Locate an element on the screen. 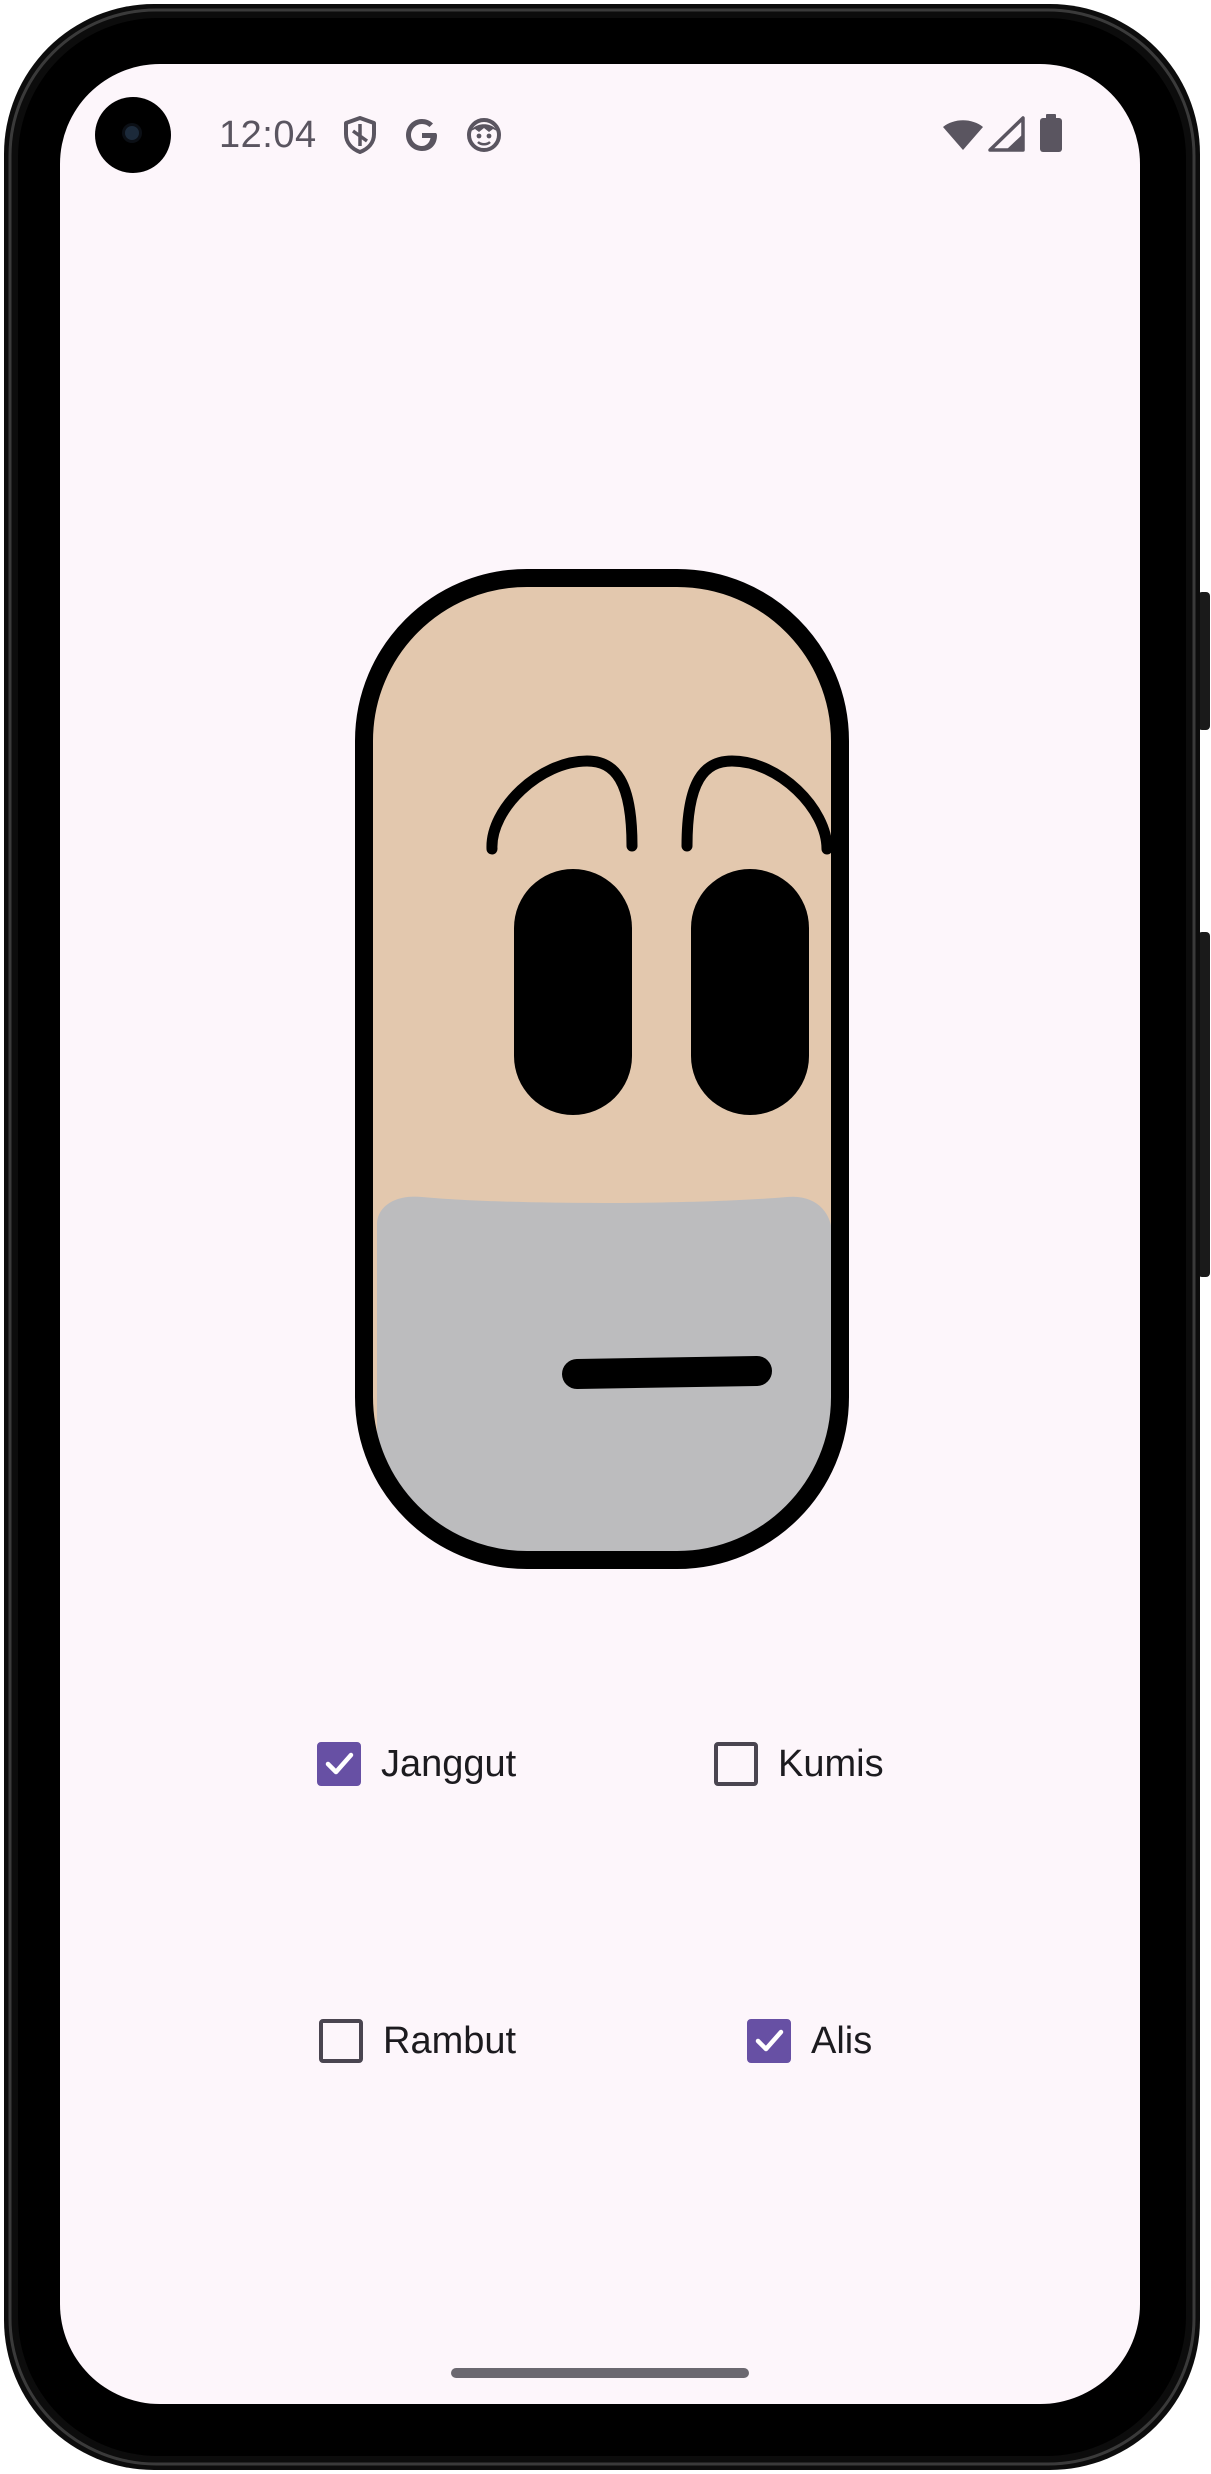 The width and height of the screenshot is (1211, 2474). option-alis: Alis is located at coordinates (809, 2041).